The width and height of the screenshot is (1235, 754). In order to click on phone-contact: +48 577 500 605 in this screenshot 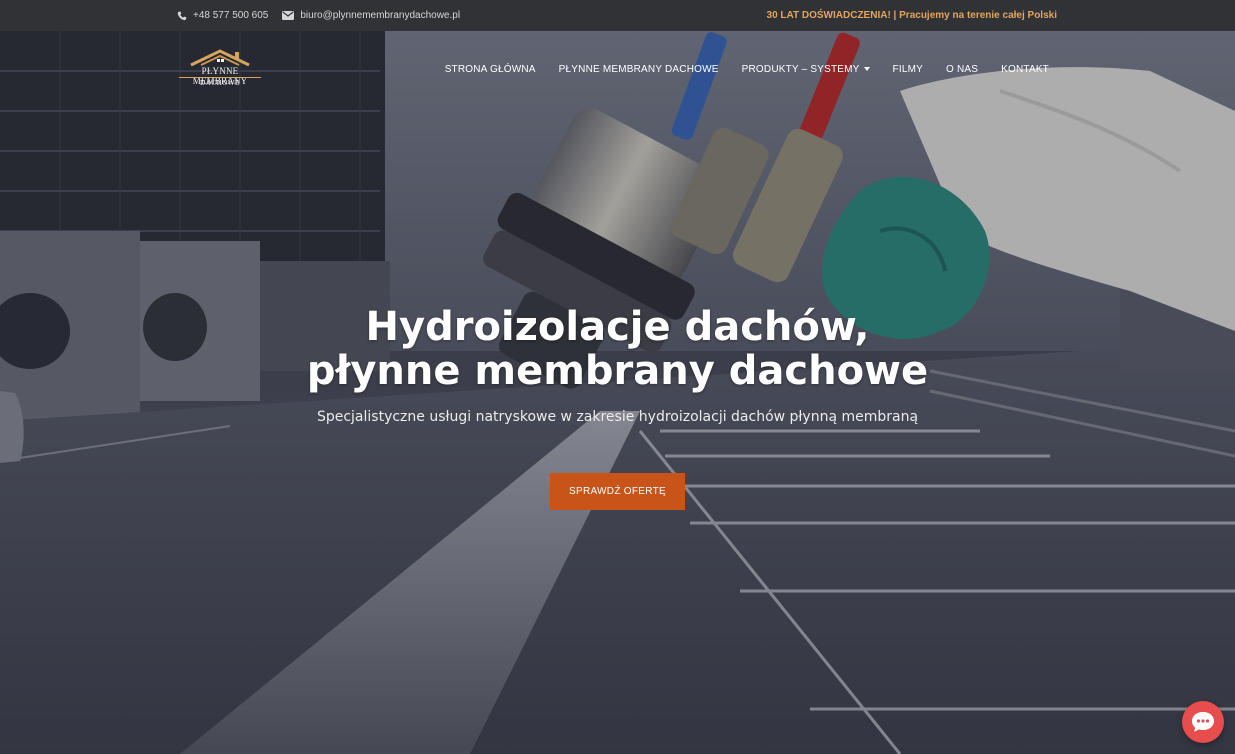, I will do `click(222, 15)`.